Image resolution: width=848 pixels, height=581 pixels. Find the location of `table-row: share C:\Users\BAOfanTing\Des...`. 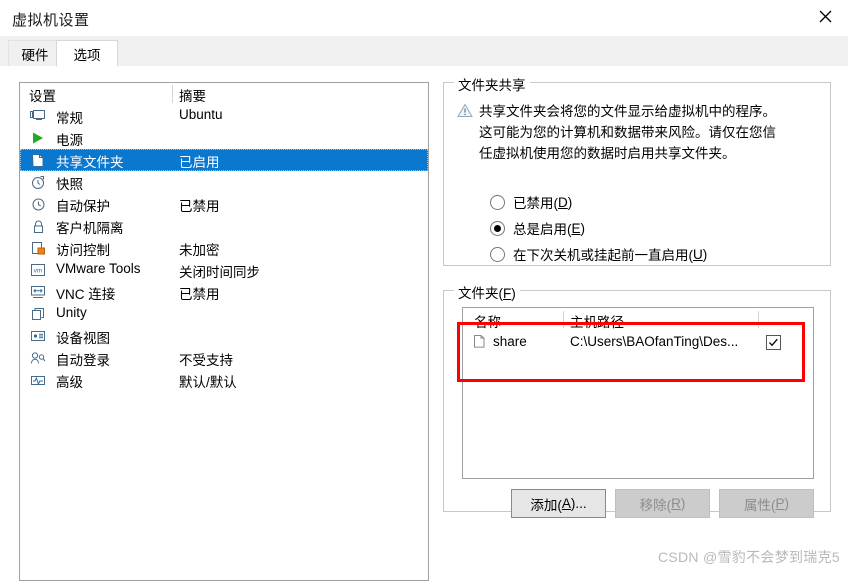

table-row: share C:\Users\BAOfanTing\Des... is located at coordinates (638, 343).